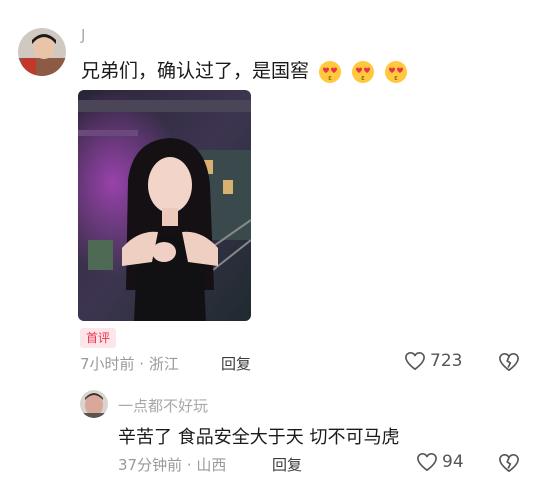 The height and width of the screenshot is (483, 559). I want to click on reply-text: 辛苦了 食品安全大于天 切不可马虎, so click(259, 437).